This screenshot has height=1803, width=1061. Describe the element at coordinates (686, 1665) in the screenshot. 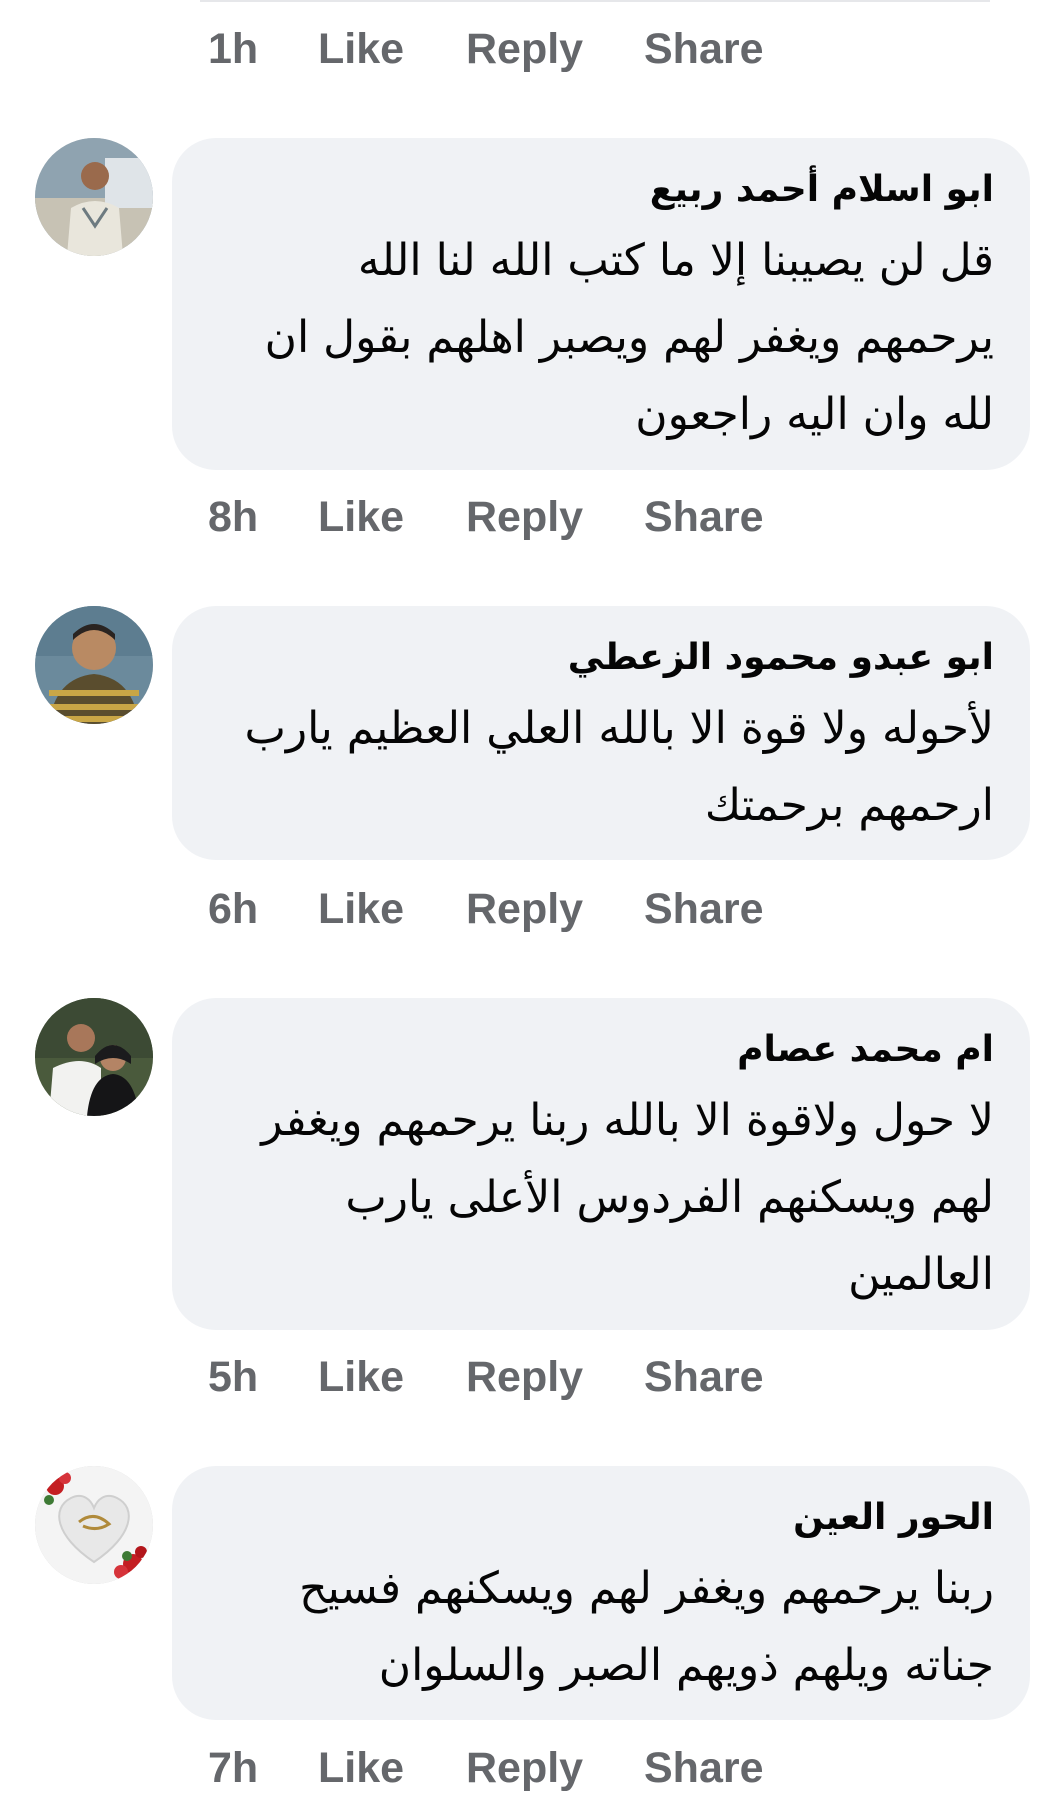

I see `comment-text-line: جناته ويلهم ذويهم الصبر والسلوان` at that location.